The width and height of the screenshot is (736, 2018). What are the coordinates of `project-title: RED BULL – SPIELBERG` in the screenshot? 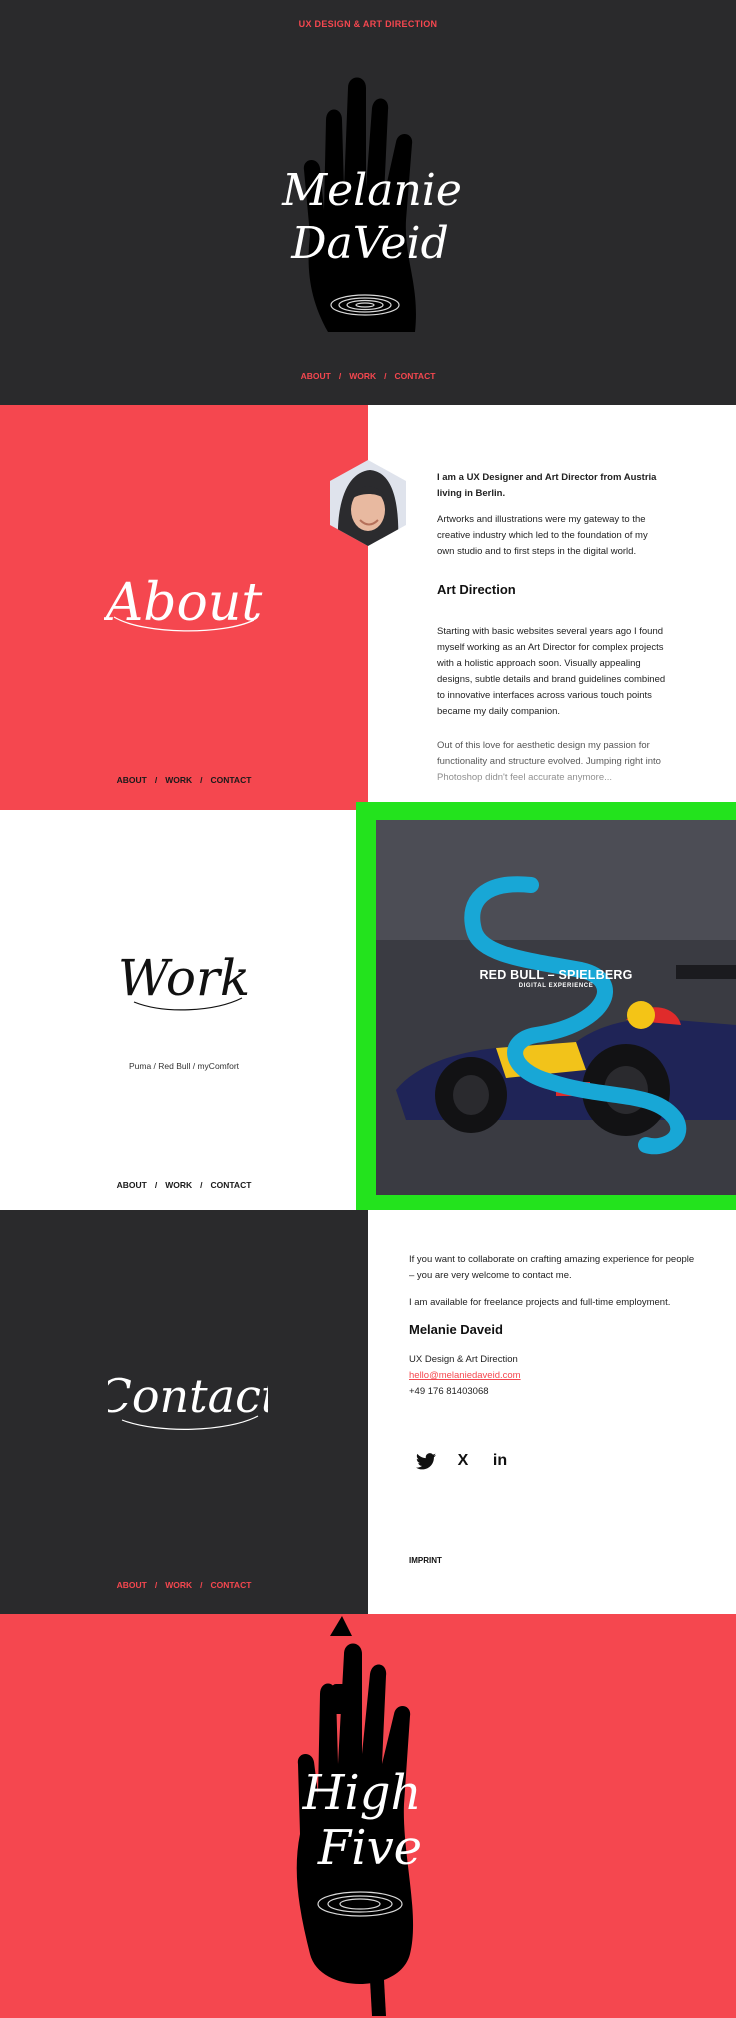 It's located at (556, 975).